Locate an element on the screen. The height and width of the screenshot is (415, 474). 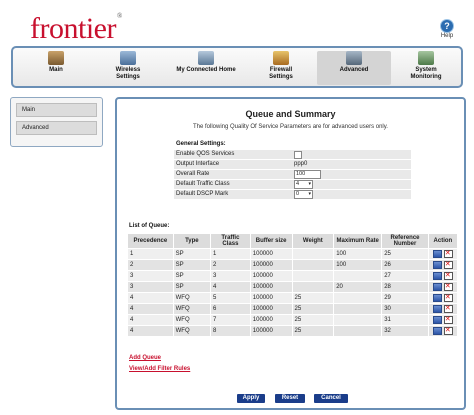
help-button: ? Help is located at coordinates (447, 29).